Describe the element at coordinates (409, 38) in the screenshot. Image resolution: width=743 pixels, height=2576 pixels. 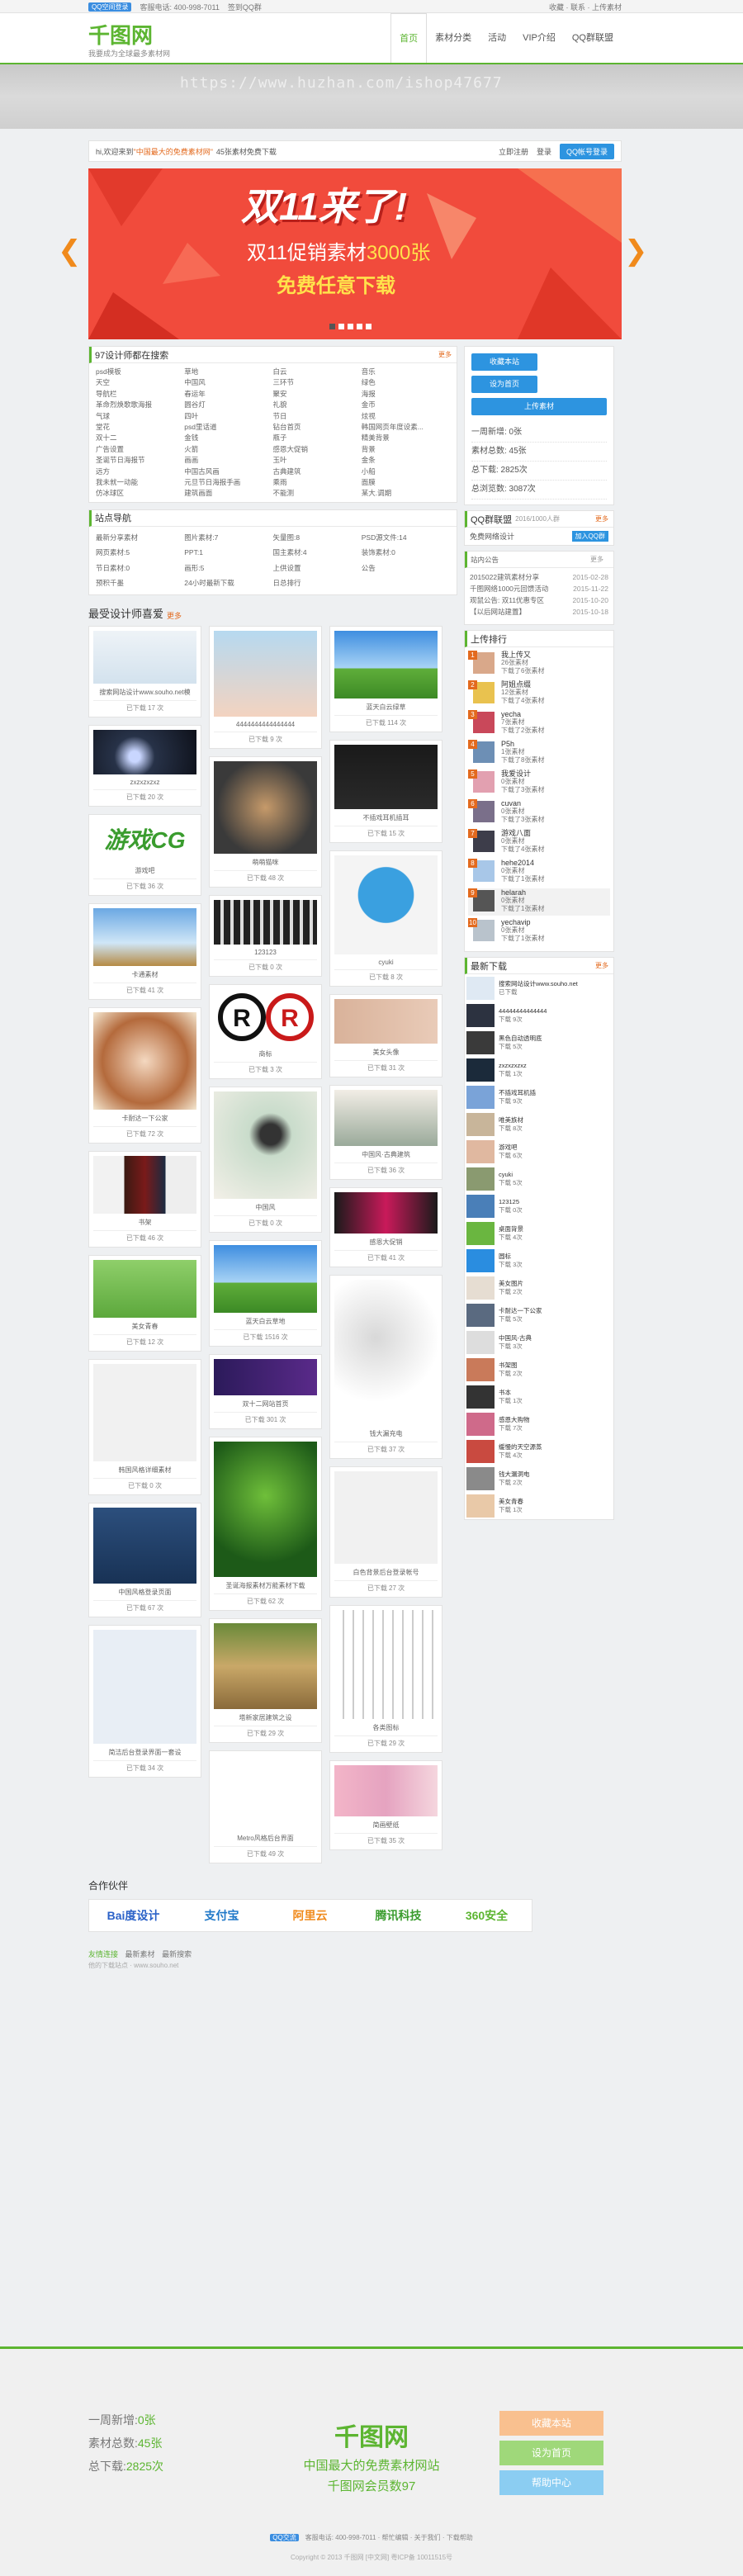
I see `nav-home: 首页` at that location.